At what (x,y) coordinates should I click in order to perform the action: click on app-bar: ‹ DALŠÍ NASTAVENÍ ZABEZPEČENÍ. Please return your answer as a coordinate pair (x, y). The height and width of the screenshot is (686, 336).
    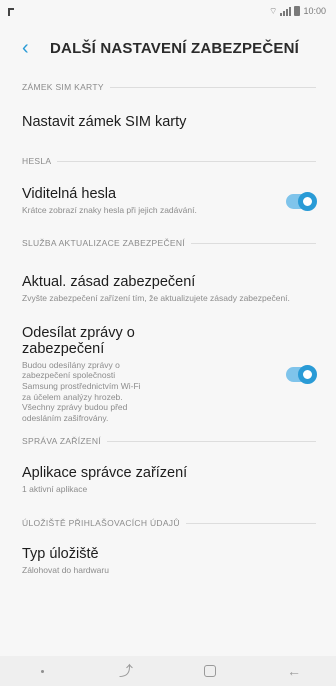
    Looking at the image, I should click on (168, 48).